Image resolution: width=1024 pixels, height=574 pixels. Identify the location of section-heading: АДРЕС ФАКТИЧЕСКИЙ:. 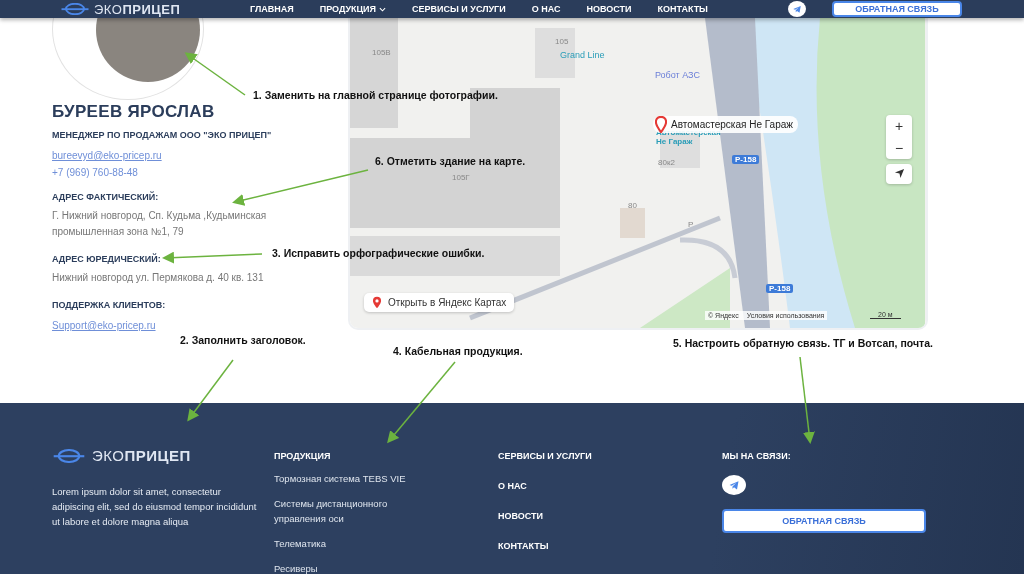
(105, 197).